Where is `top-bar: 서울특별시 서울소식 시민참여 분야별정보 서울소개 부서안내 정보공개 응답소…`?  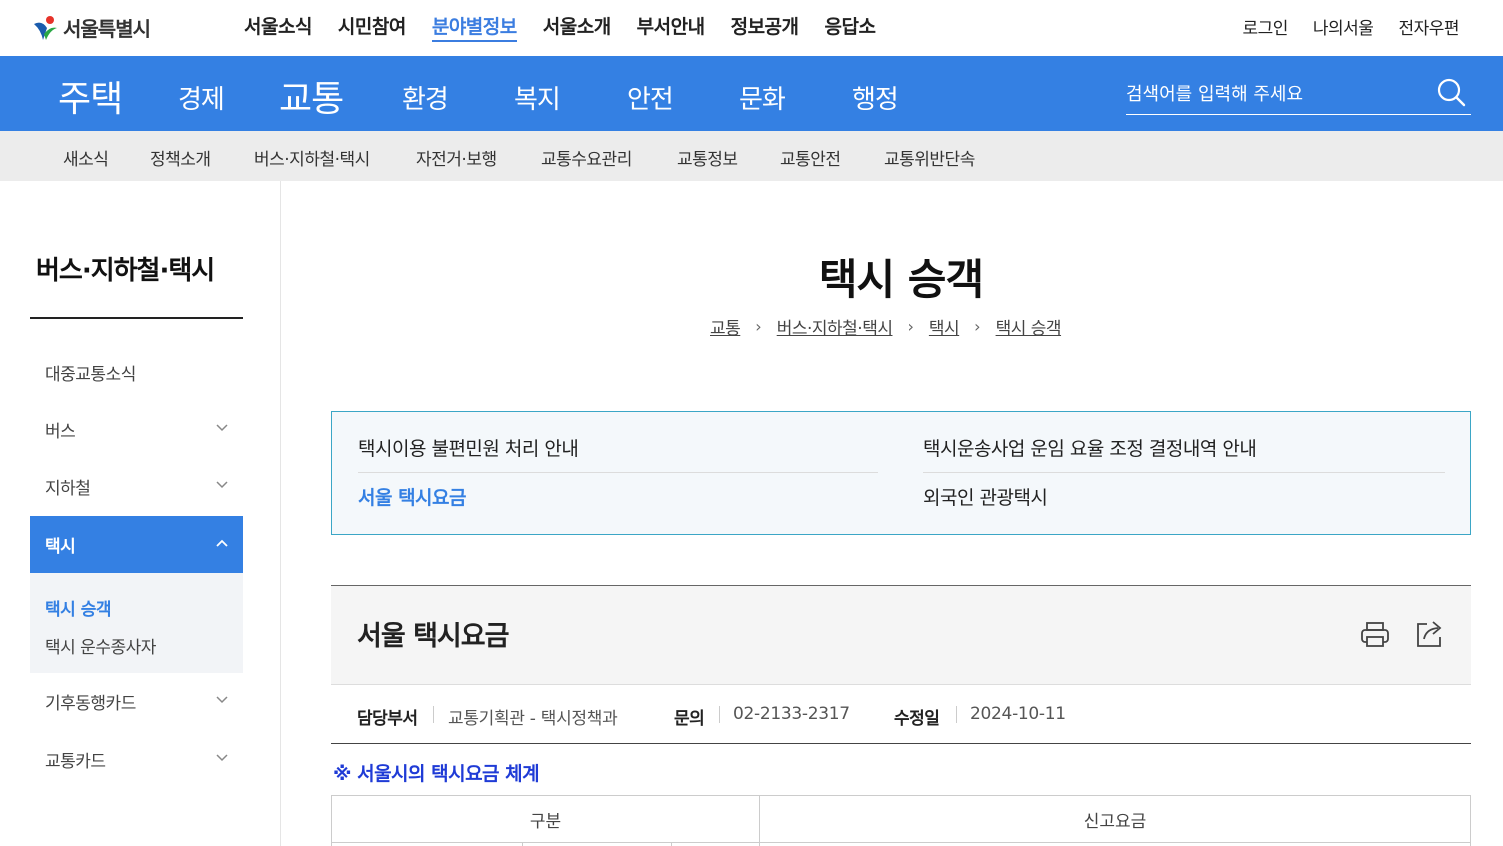 top-bar: 서울특별시 서울소식 시민참여 분야별정보 서울소개 부서안내 정보공개 응답소… is located at coordinates (751, 28).